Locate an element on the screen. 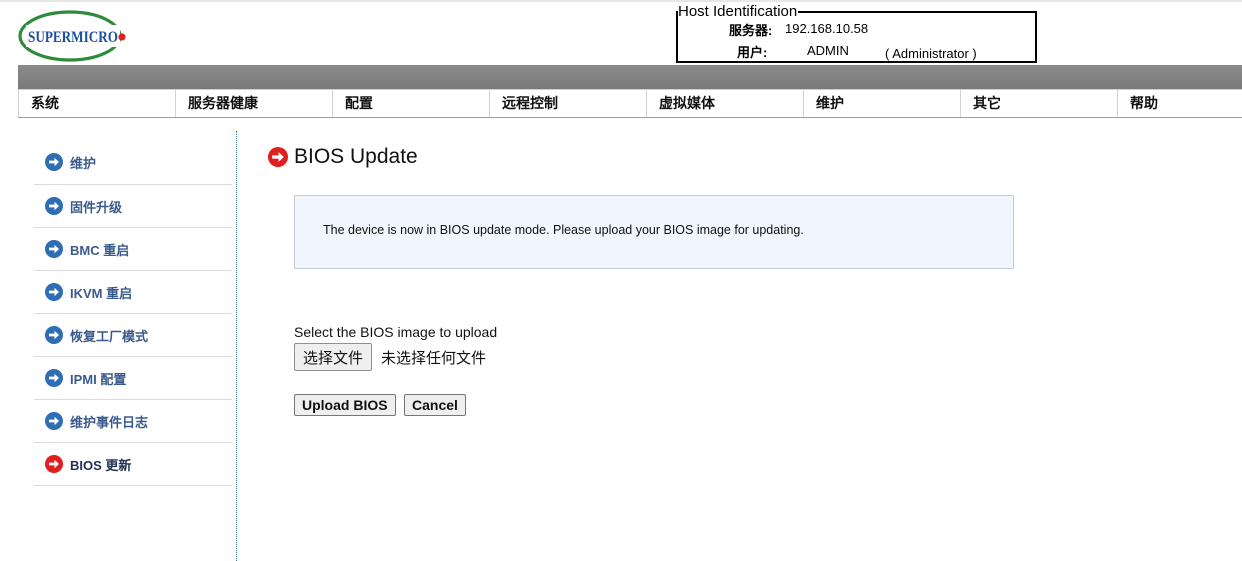 The height and width of the screenshot is (561, 1242). choose-file-button: 选择文件 is located at coordinates (333, 357).